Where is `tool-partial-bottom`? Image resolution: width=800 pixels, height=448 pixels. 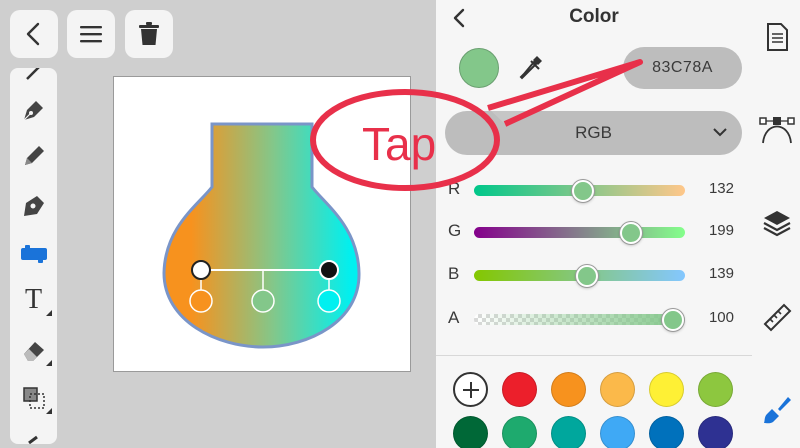
tool-partial-bottom is located at coordinates (33, 432).